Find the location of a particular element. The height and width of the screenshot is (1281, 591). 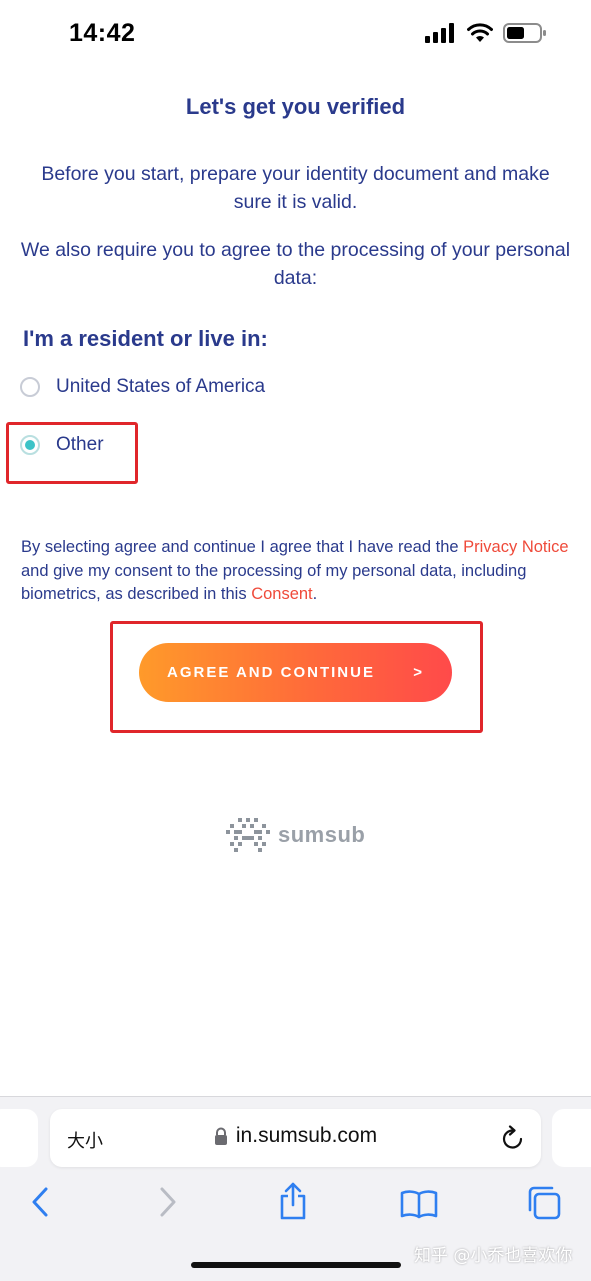

status-time: 14:42 is located at coordinates (102, 33).